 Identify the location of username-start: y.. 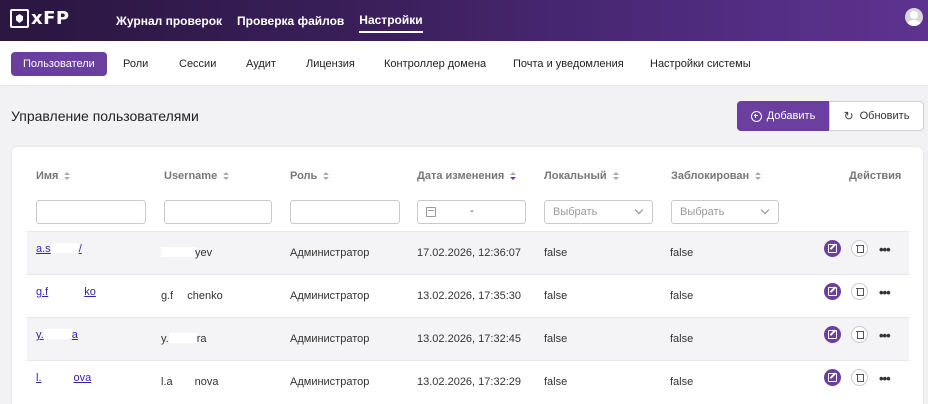
(165, 339).